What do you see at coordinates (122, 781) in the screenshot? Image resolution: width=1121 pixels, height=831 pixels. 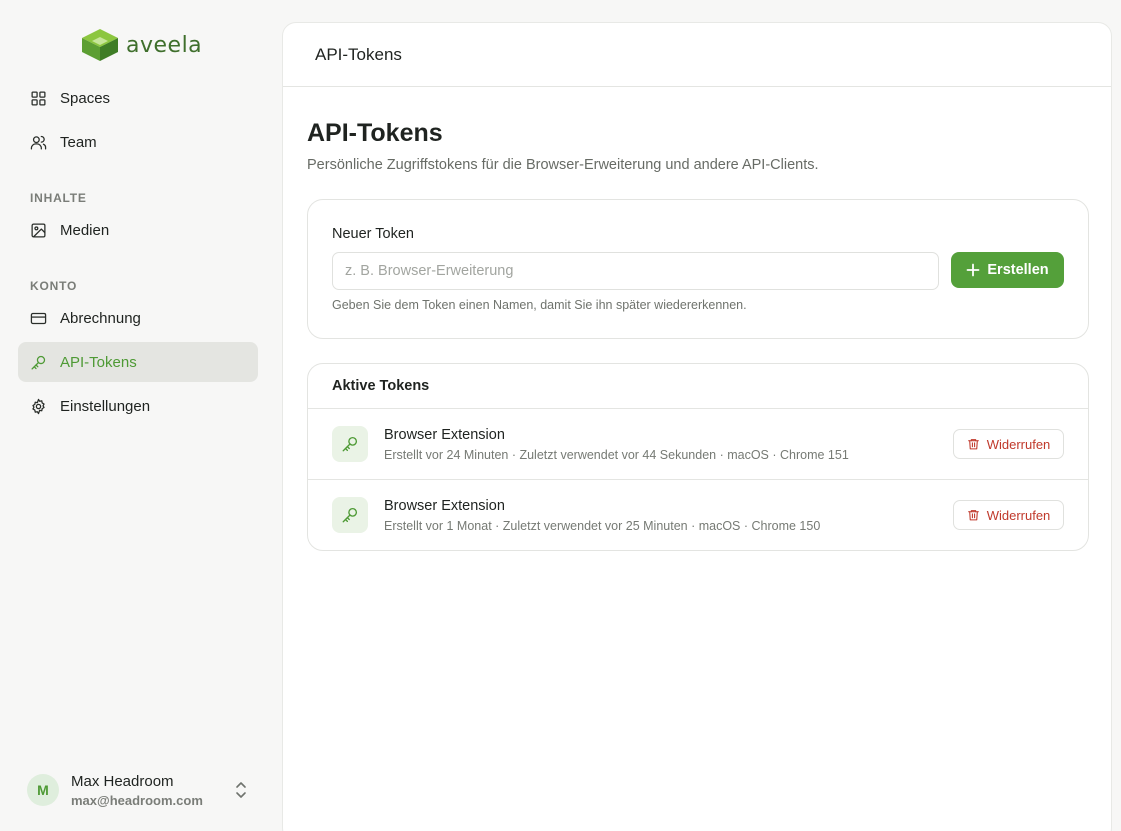 I see `user-name: Max Headroom` at bounding box center [122, 781].